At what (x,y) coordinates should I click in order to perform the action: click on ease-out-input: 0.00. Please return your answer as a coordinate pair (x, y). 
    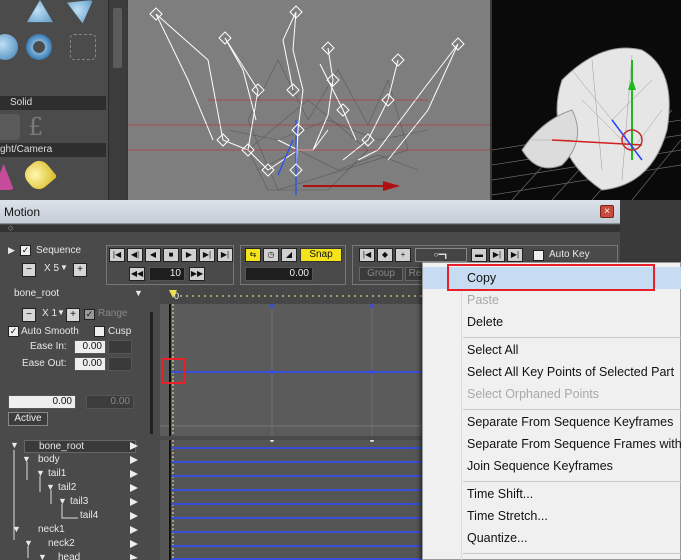
    Looking at the image, I should click on (90, 364).